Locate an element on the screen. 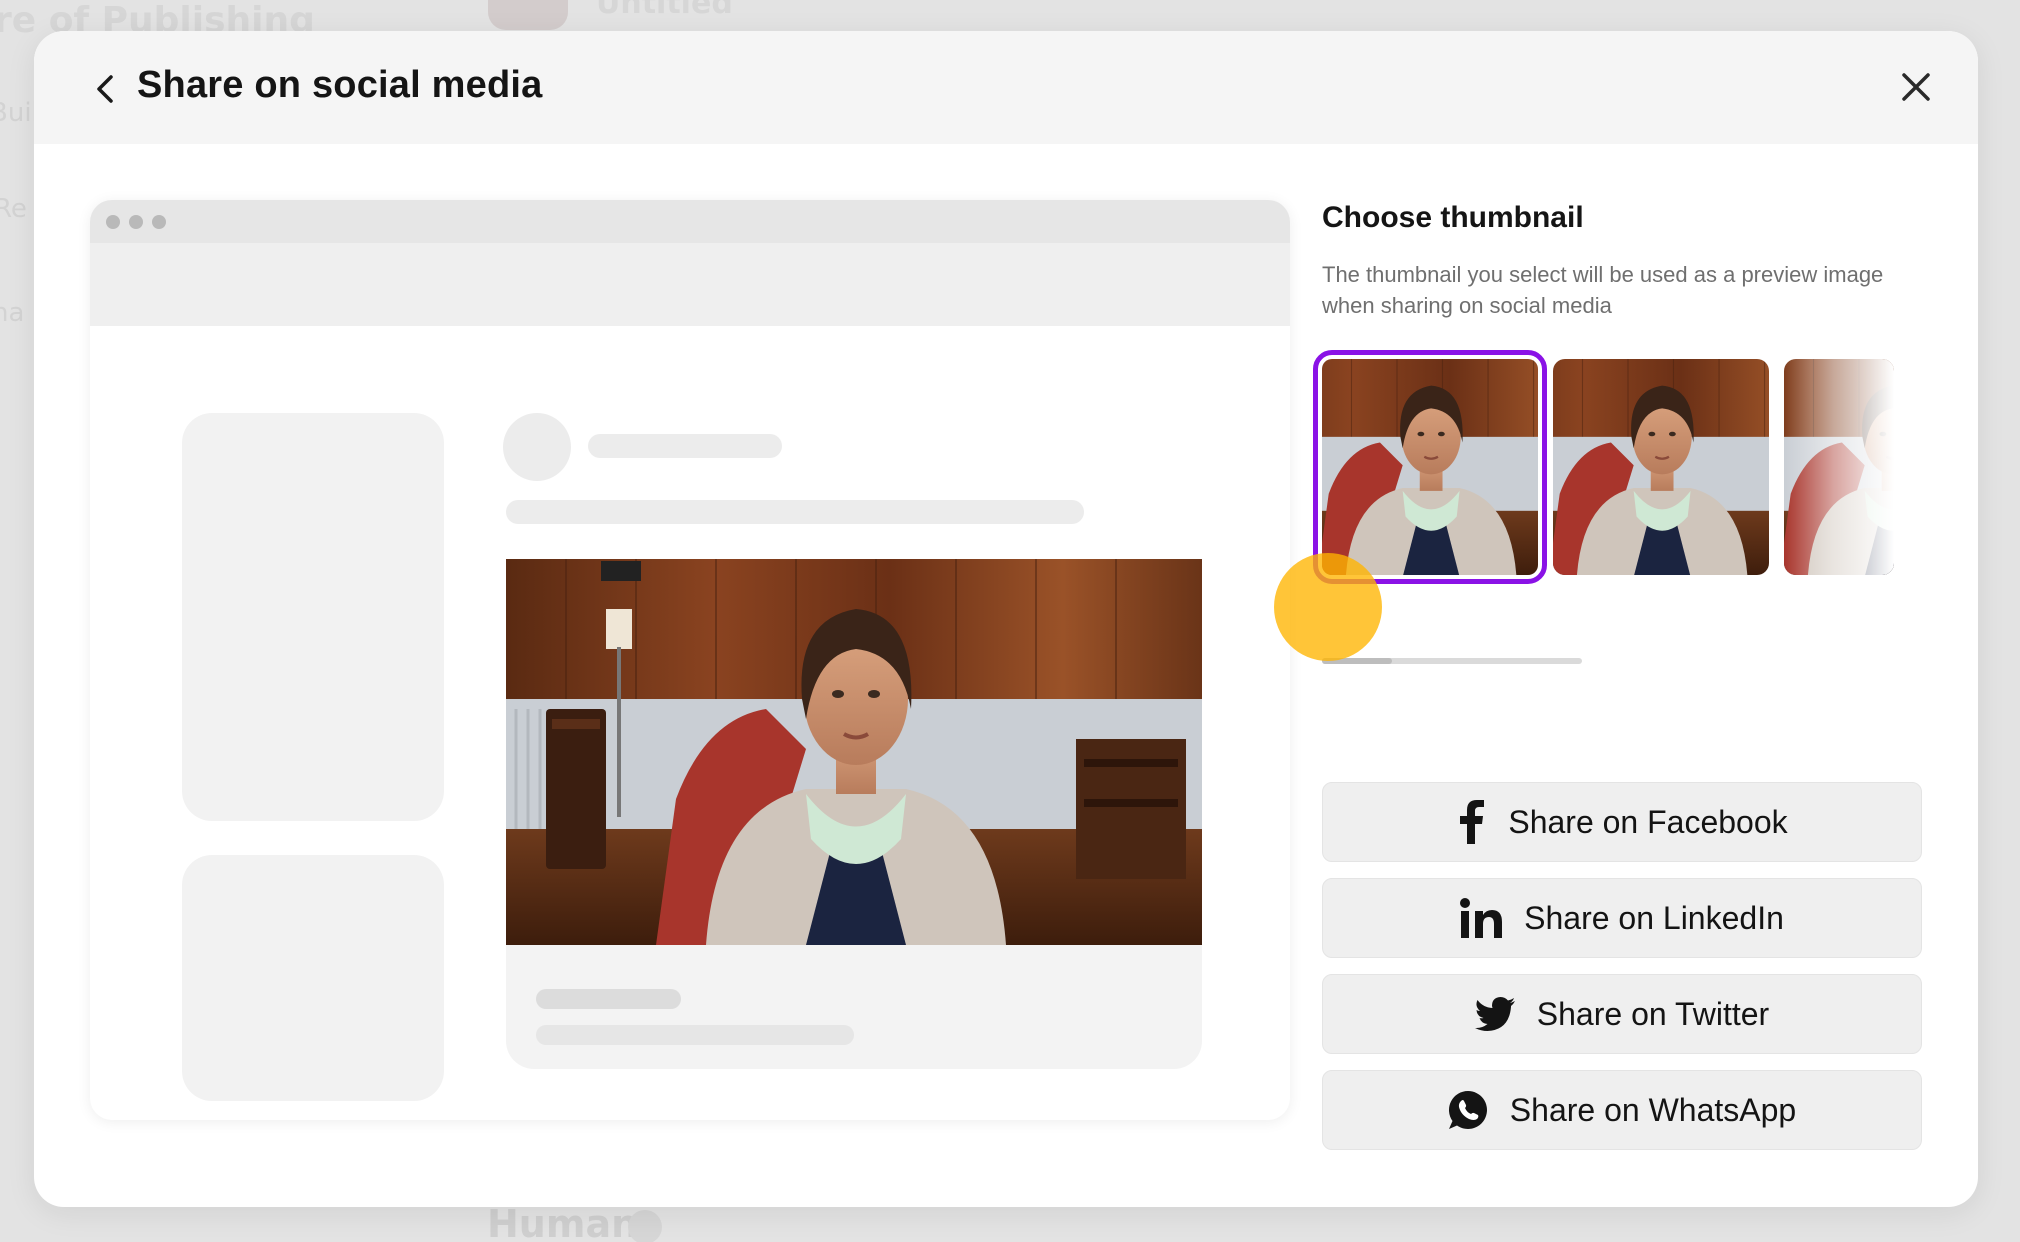 The width and height of the screenshot is (2020, 1242). share-facebook-button: Share on Facebook is located at coordinates (1622, 822).